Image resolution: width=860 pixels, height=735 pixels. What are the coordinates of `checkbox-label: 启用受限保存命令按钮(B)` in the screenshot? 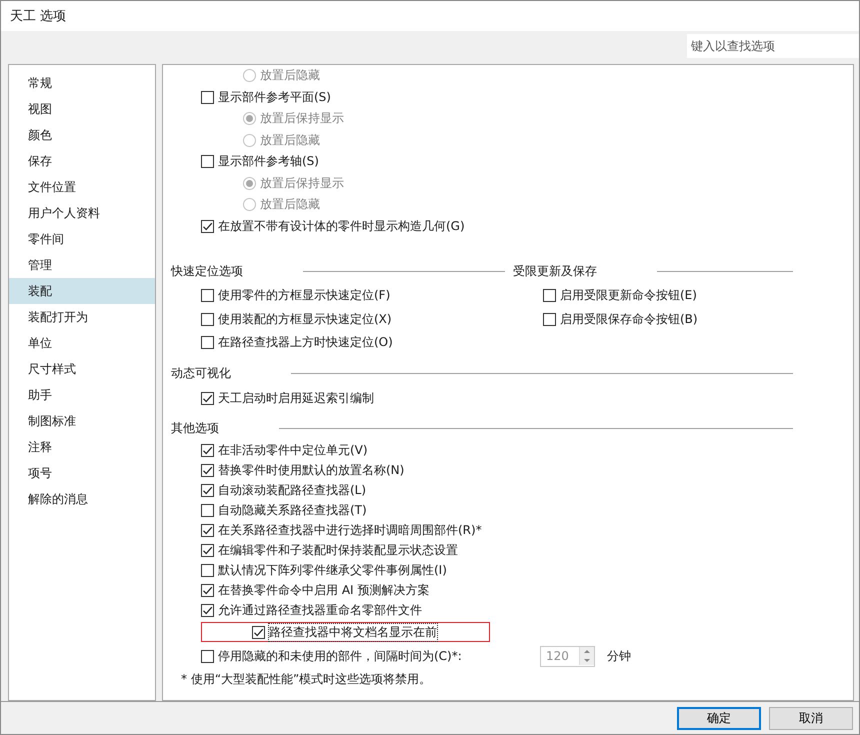 It's located at (629, 319).